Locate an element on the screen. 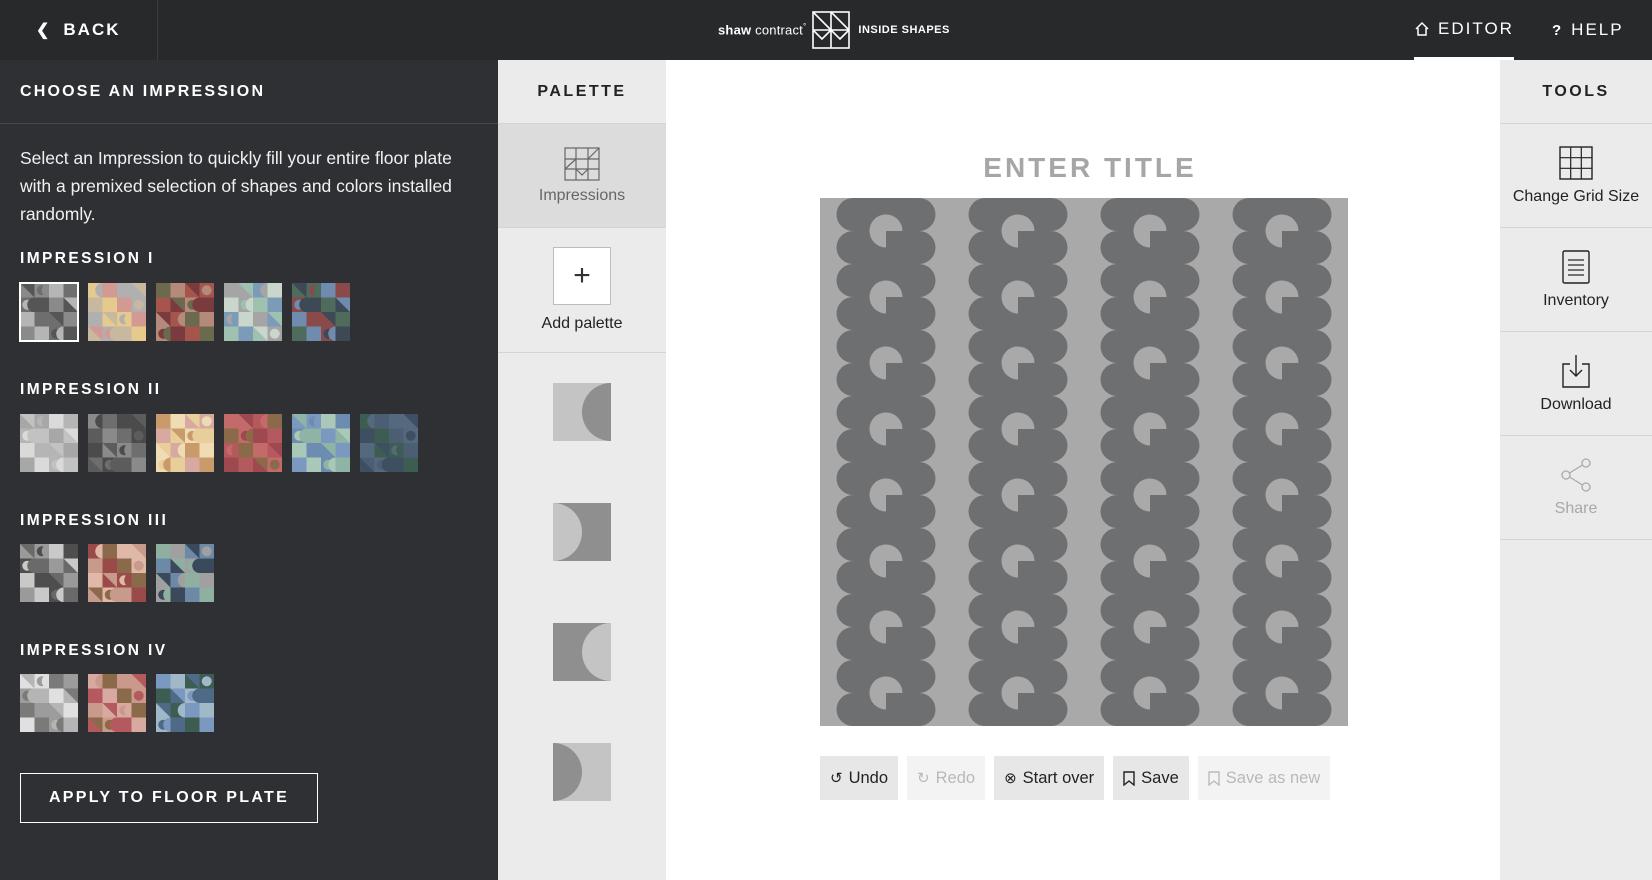 This screenshot has width=1652, height=880. nav-editor: EDITOR is located at coordinates (1464, 30).